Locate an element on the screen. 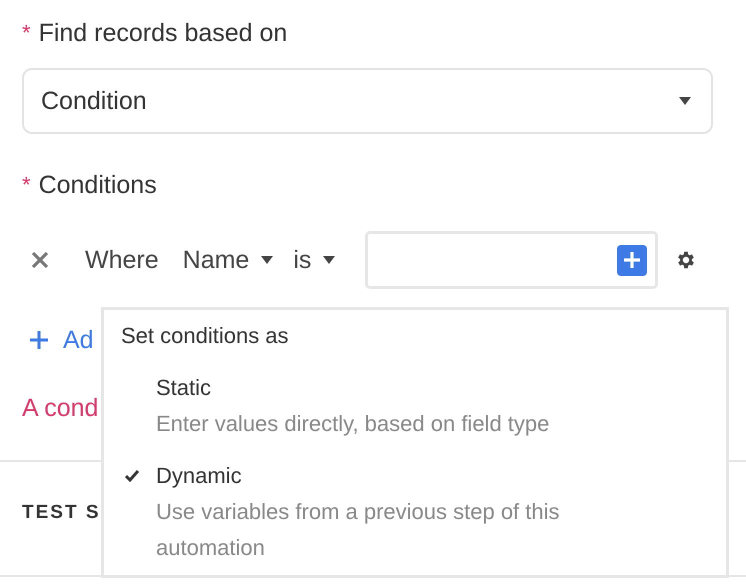 This screenshot has width=746, height=587. option-description: Enter values directly, based on field type is located at coordinates (353, 424).